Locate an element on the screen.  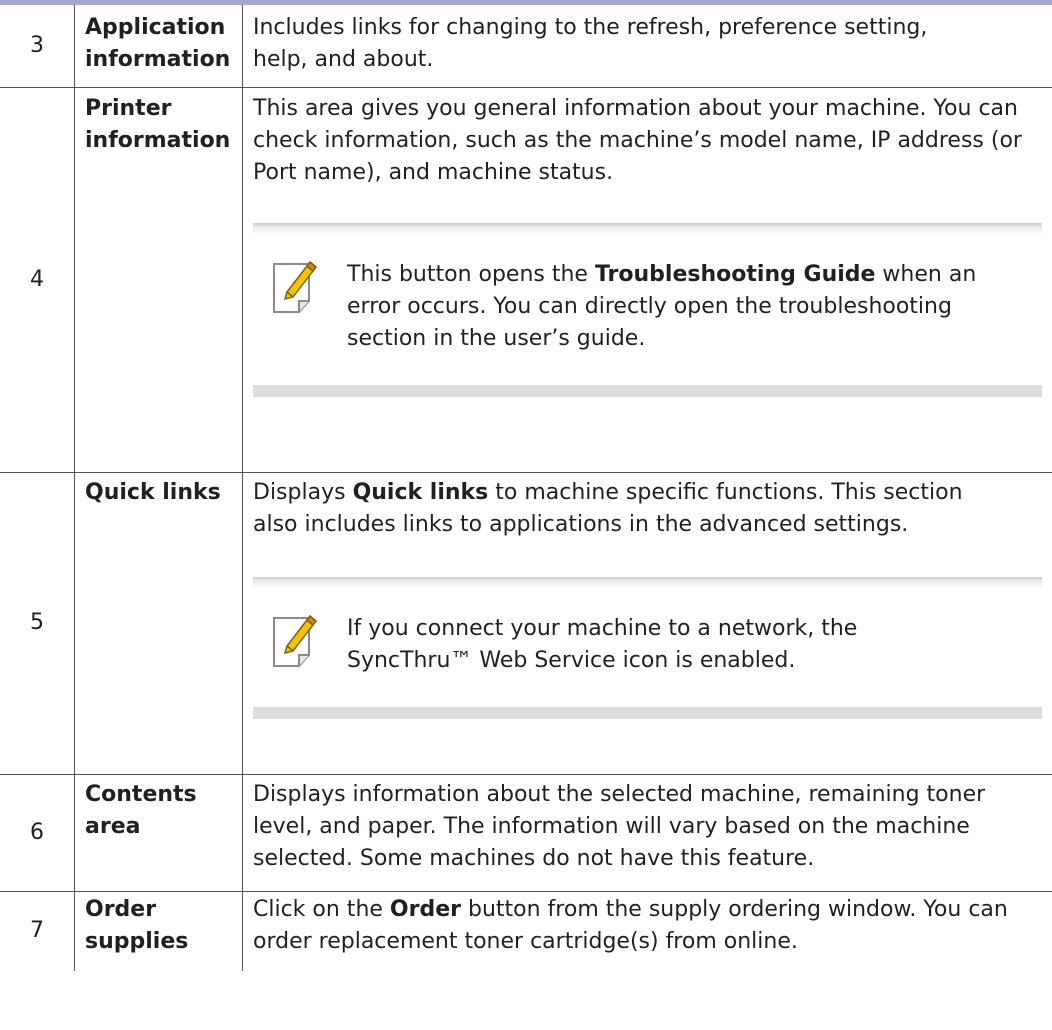
row-number: 3 is located at coordinates (37, 46).